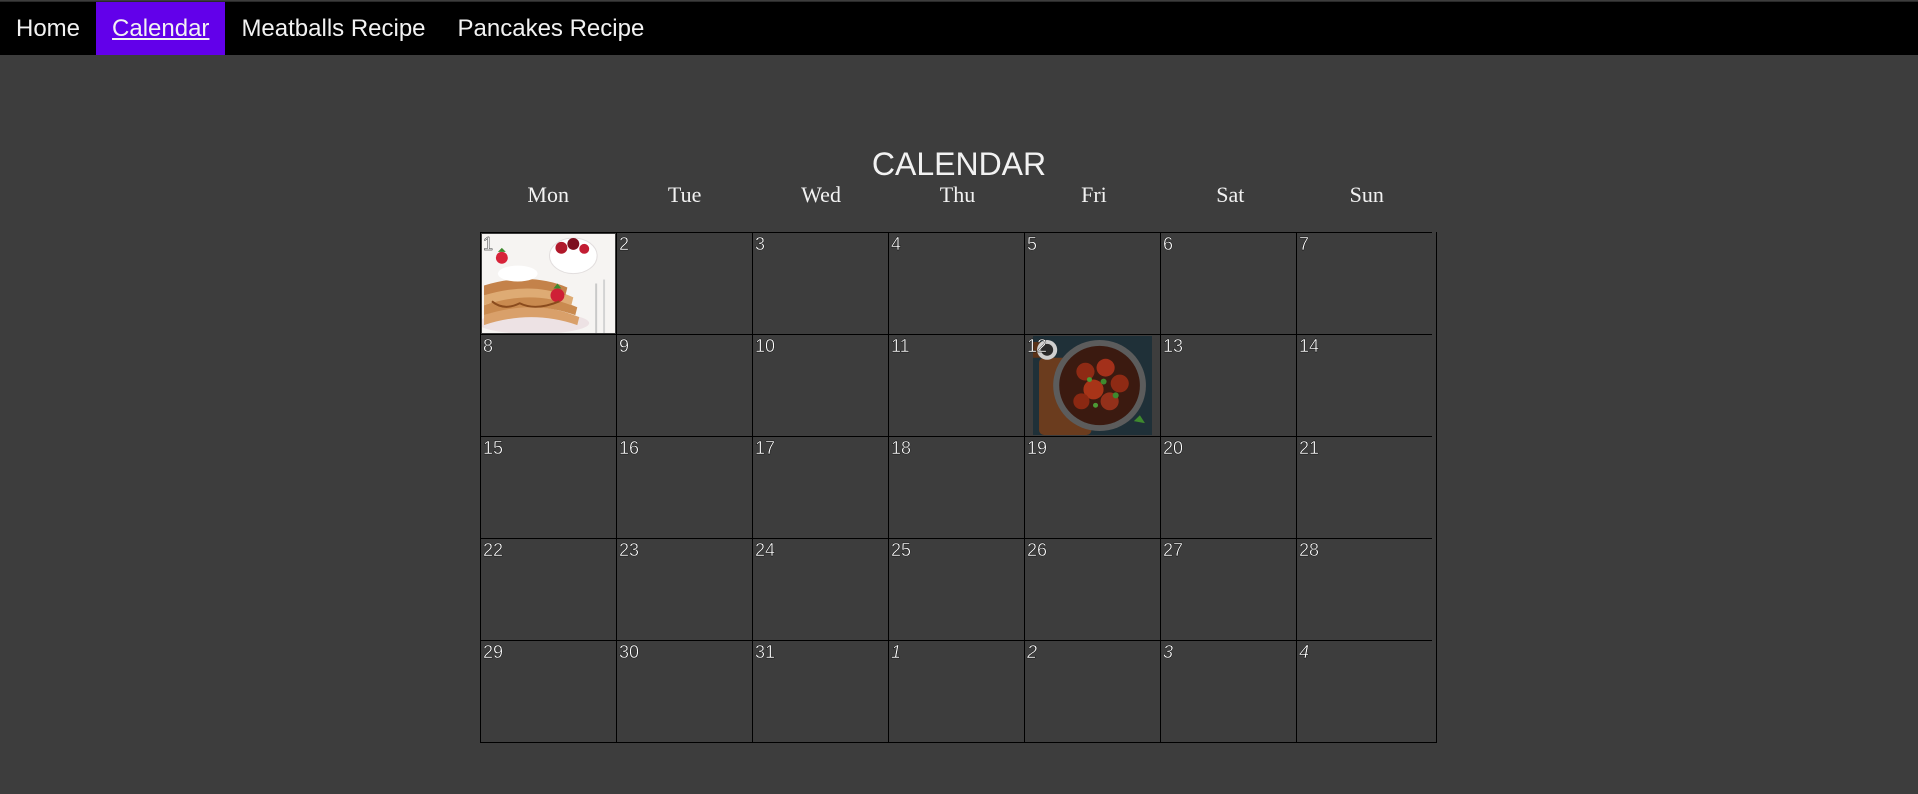 This screenshot has width=1918, height=794. Describe the element at coordinates (956, 385) in the screenshot. I see `calendar-day-cell: 11` at that location.